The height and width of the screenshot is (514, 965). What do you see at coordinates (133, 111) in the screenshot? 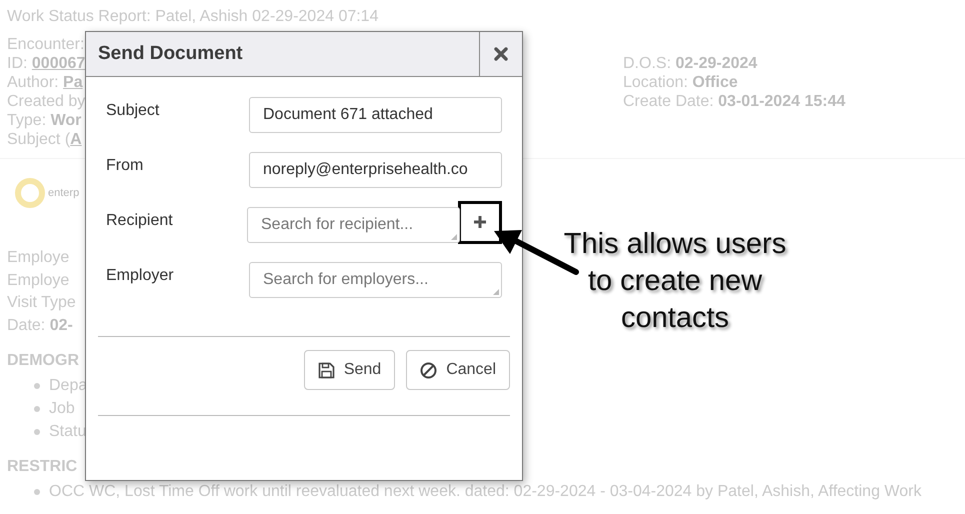
I see `field-label: Subject` at bounding box center [133, 111].